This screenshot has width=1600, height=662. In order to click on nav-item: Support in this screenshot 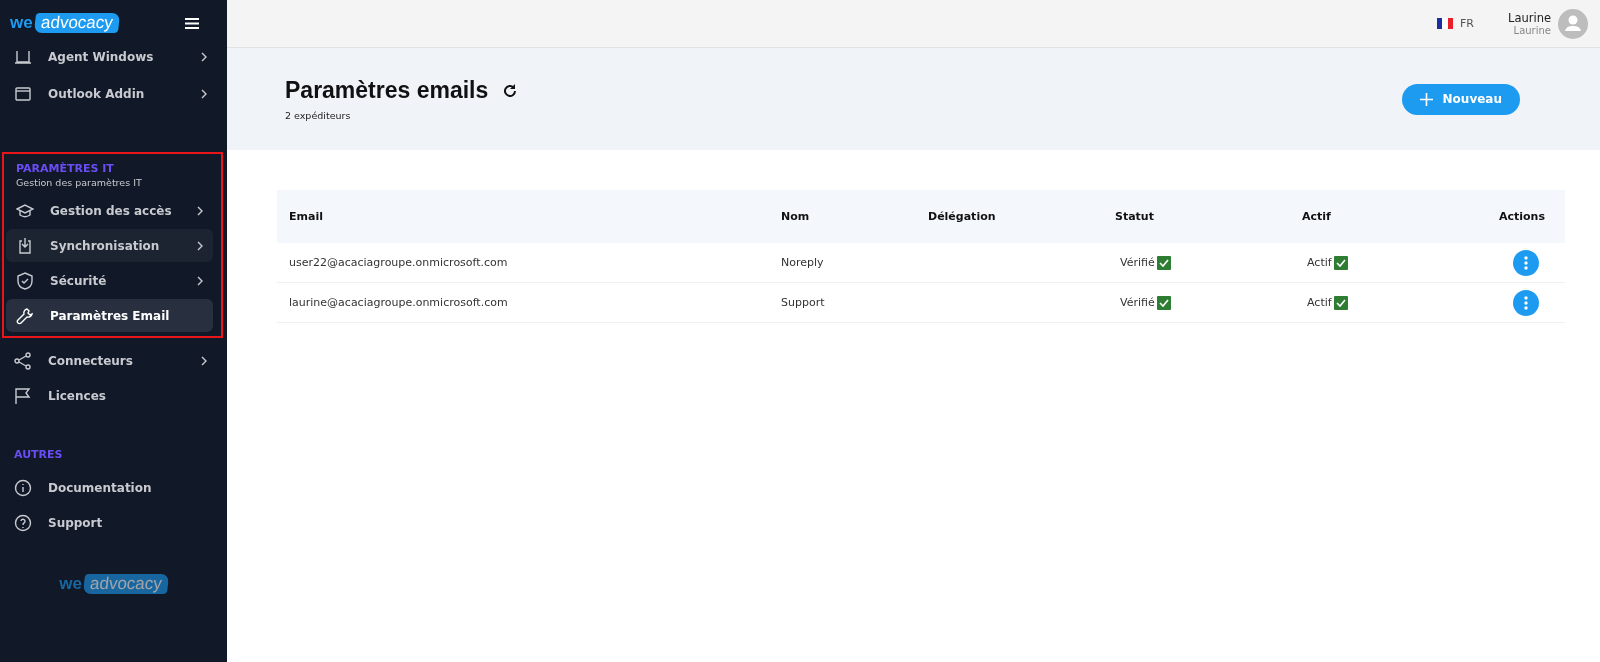, I will do `click(110, 522)`.